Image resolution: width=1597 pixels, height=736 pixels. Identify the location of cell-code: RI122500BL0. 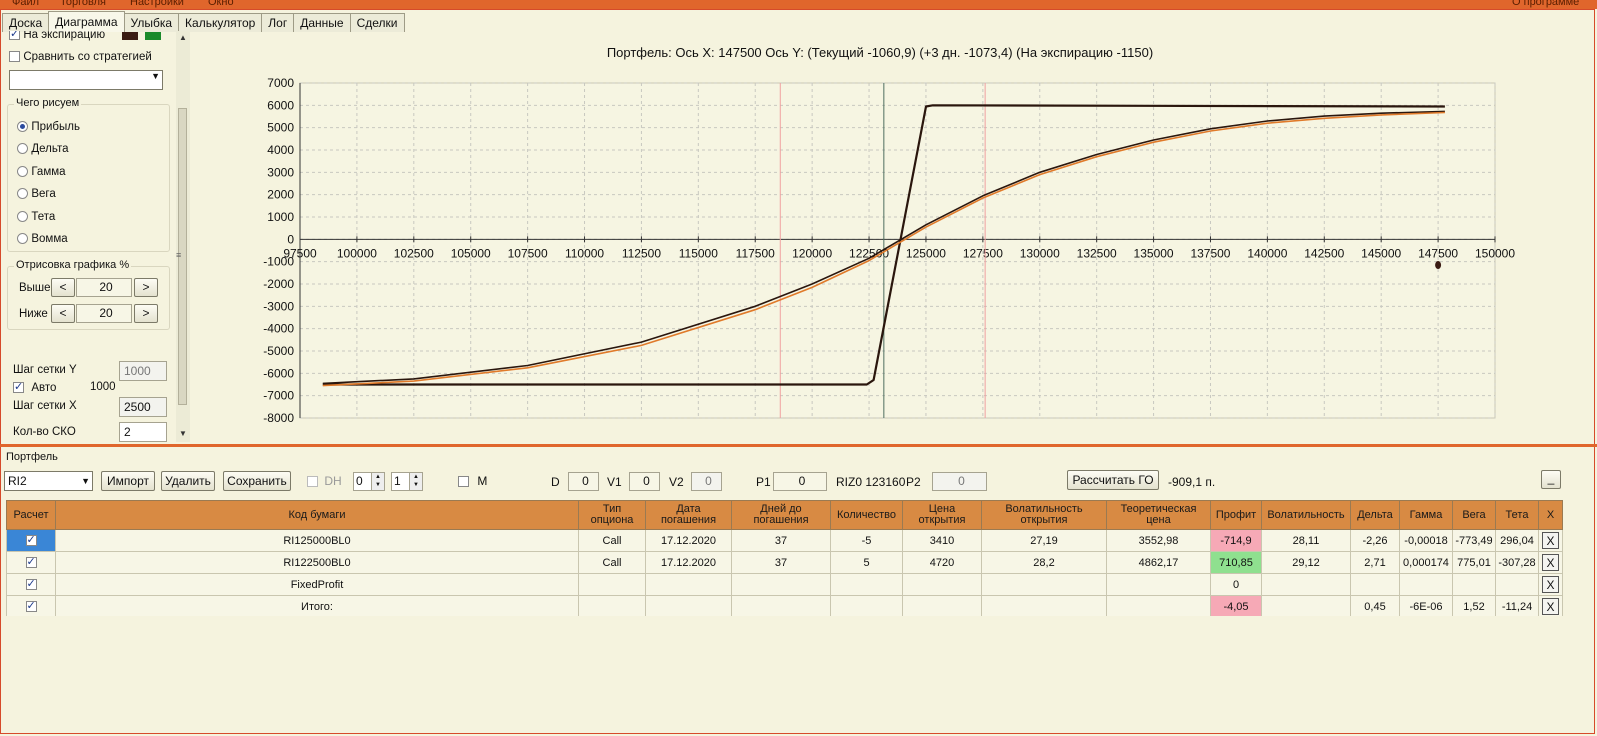
(317, 562).